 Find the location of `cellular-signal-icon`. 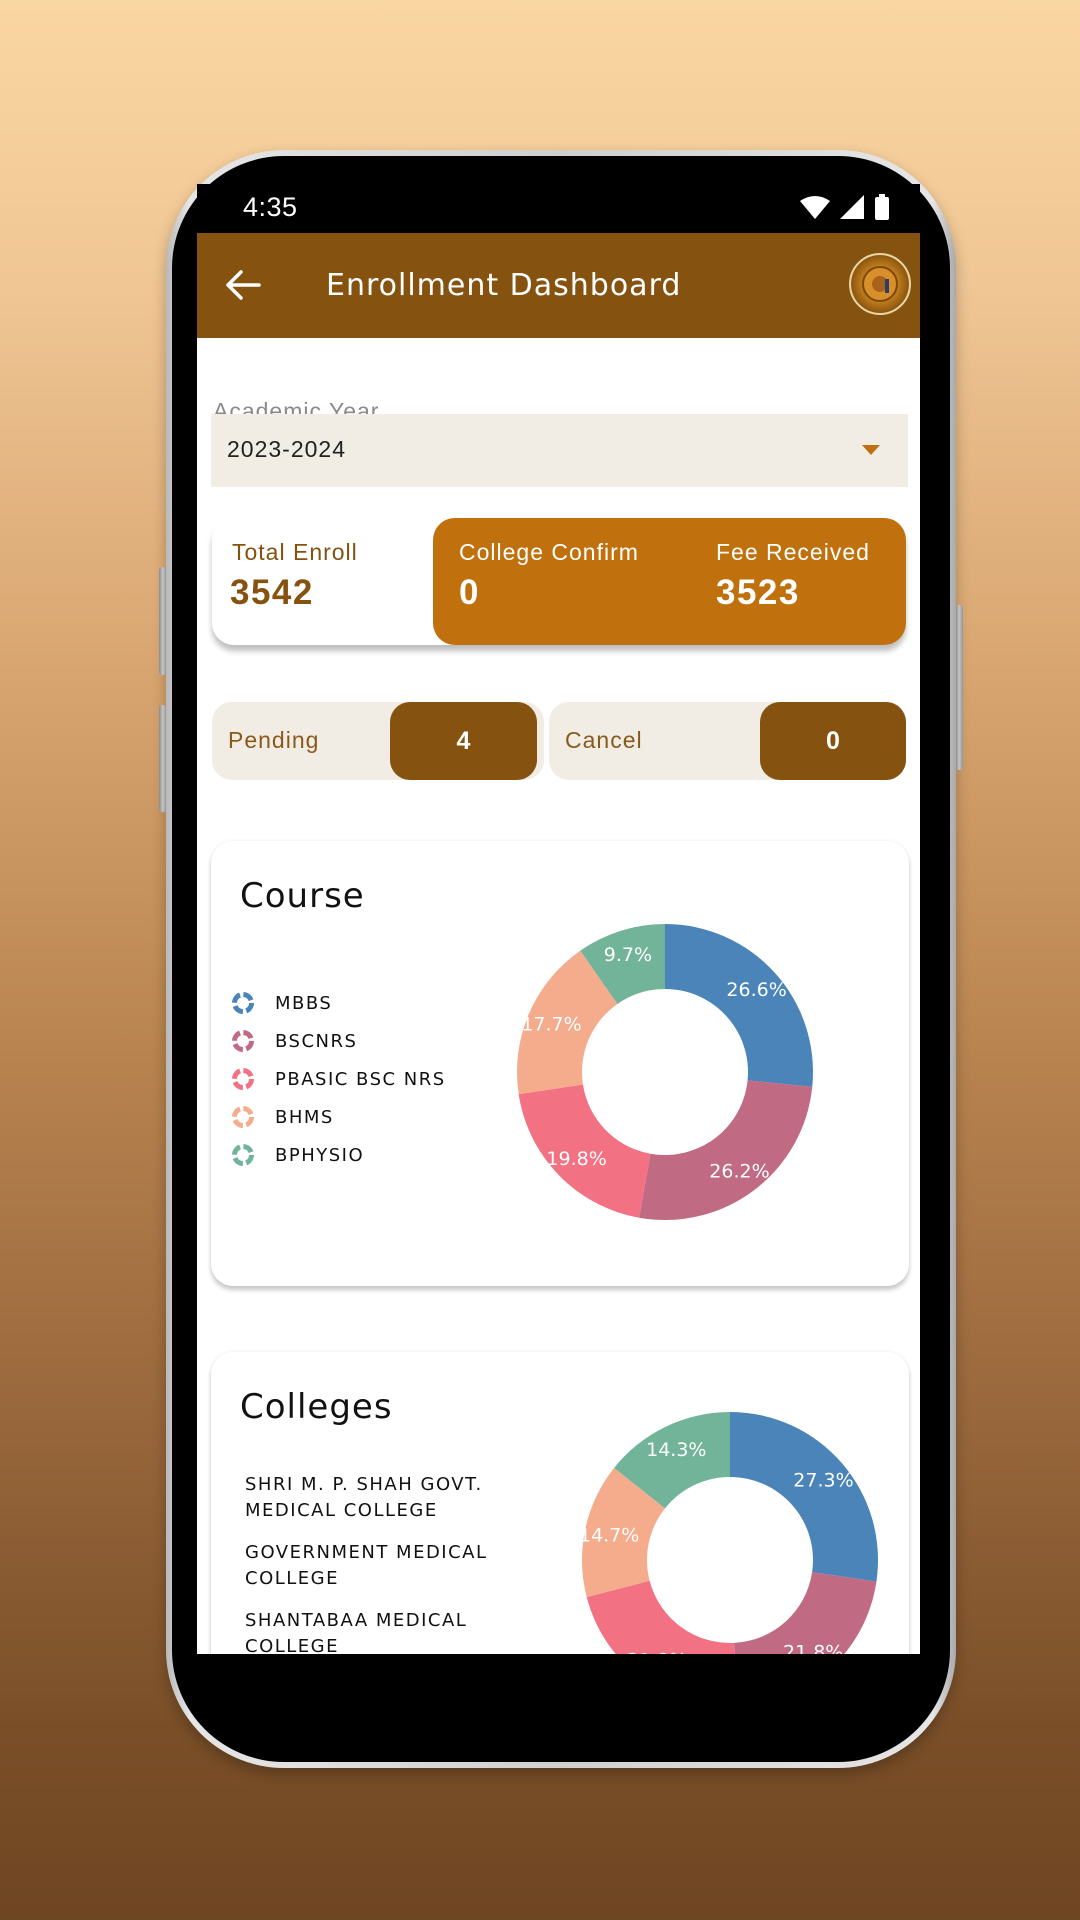

cellular-signal-icon is located at coordinates (852, 207).